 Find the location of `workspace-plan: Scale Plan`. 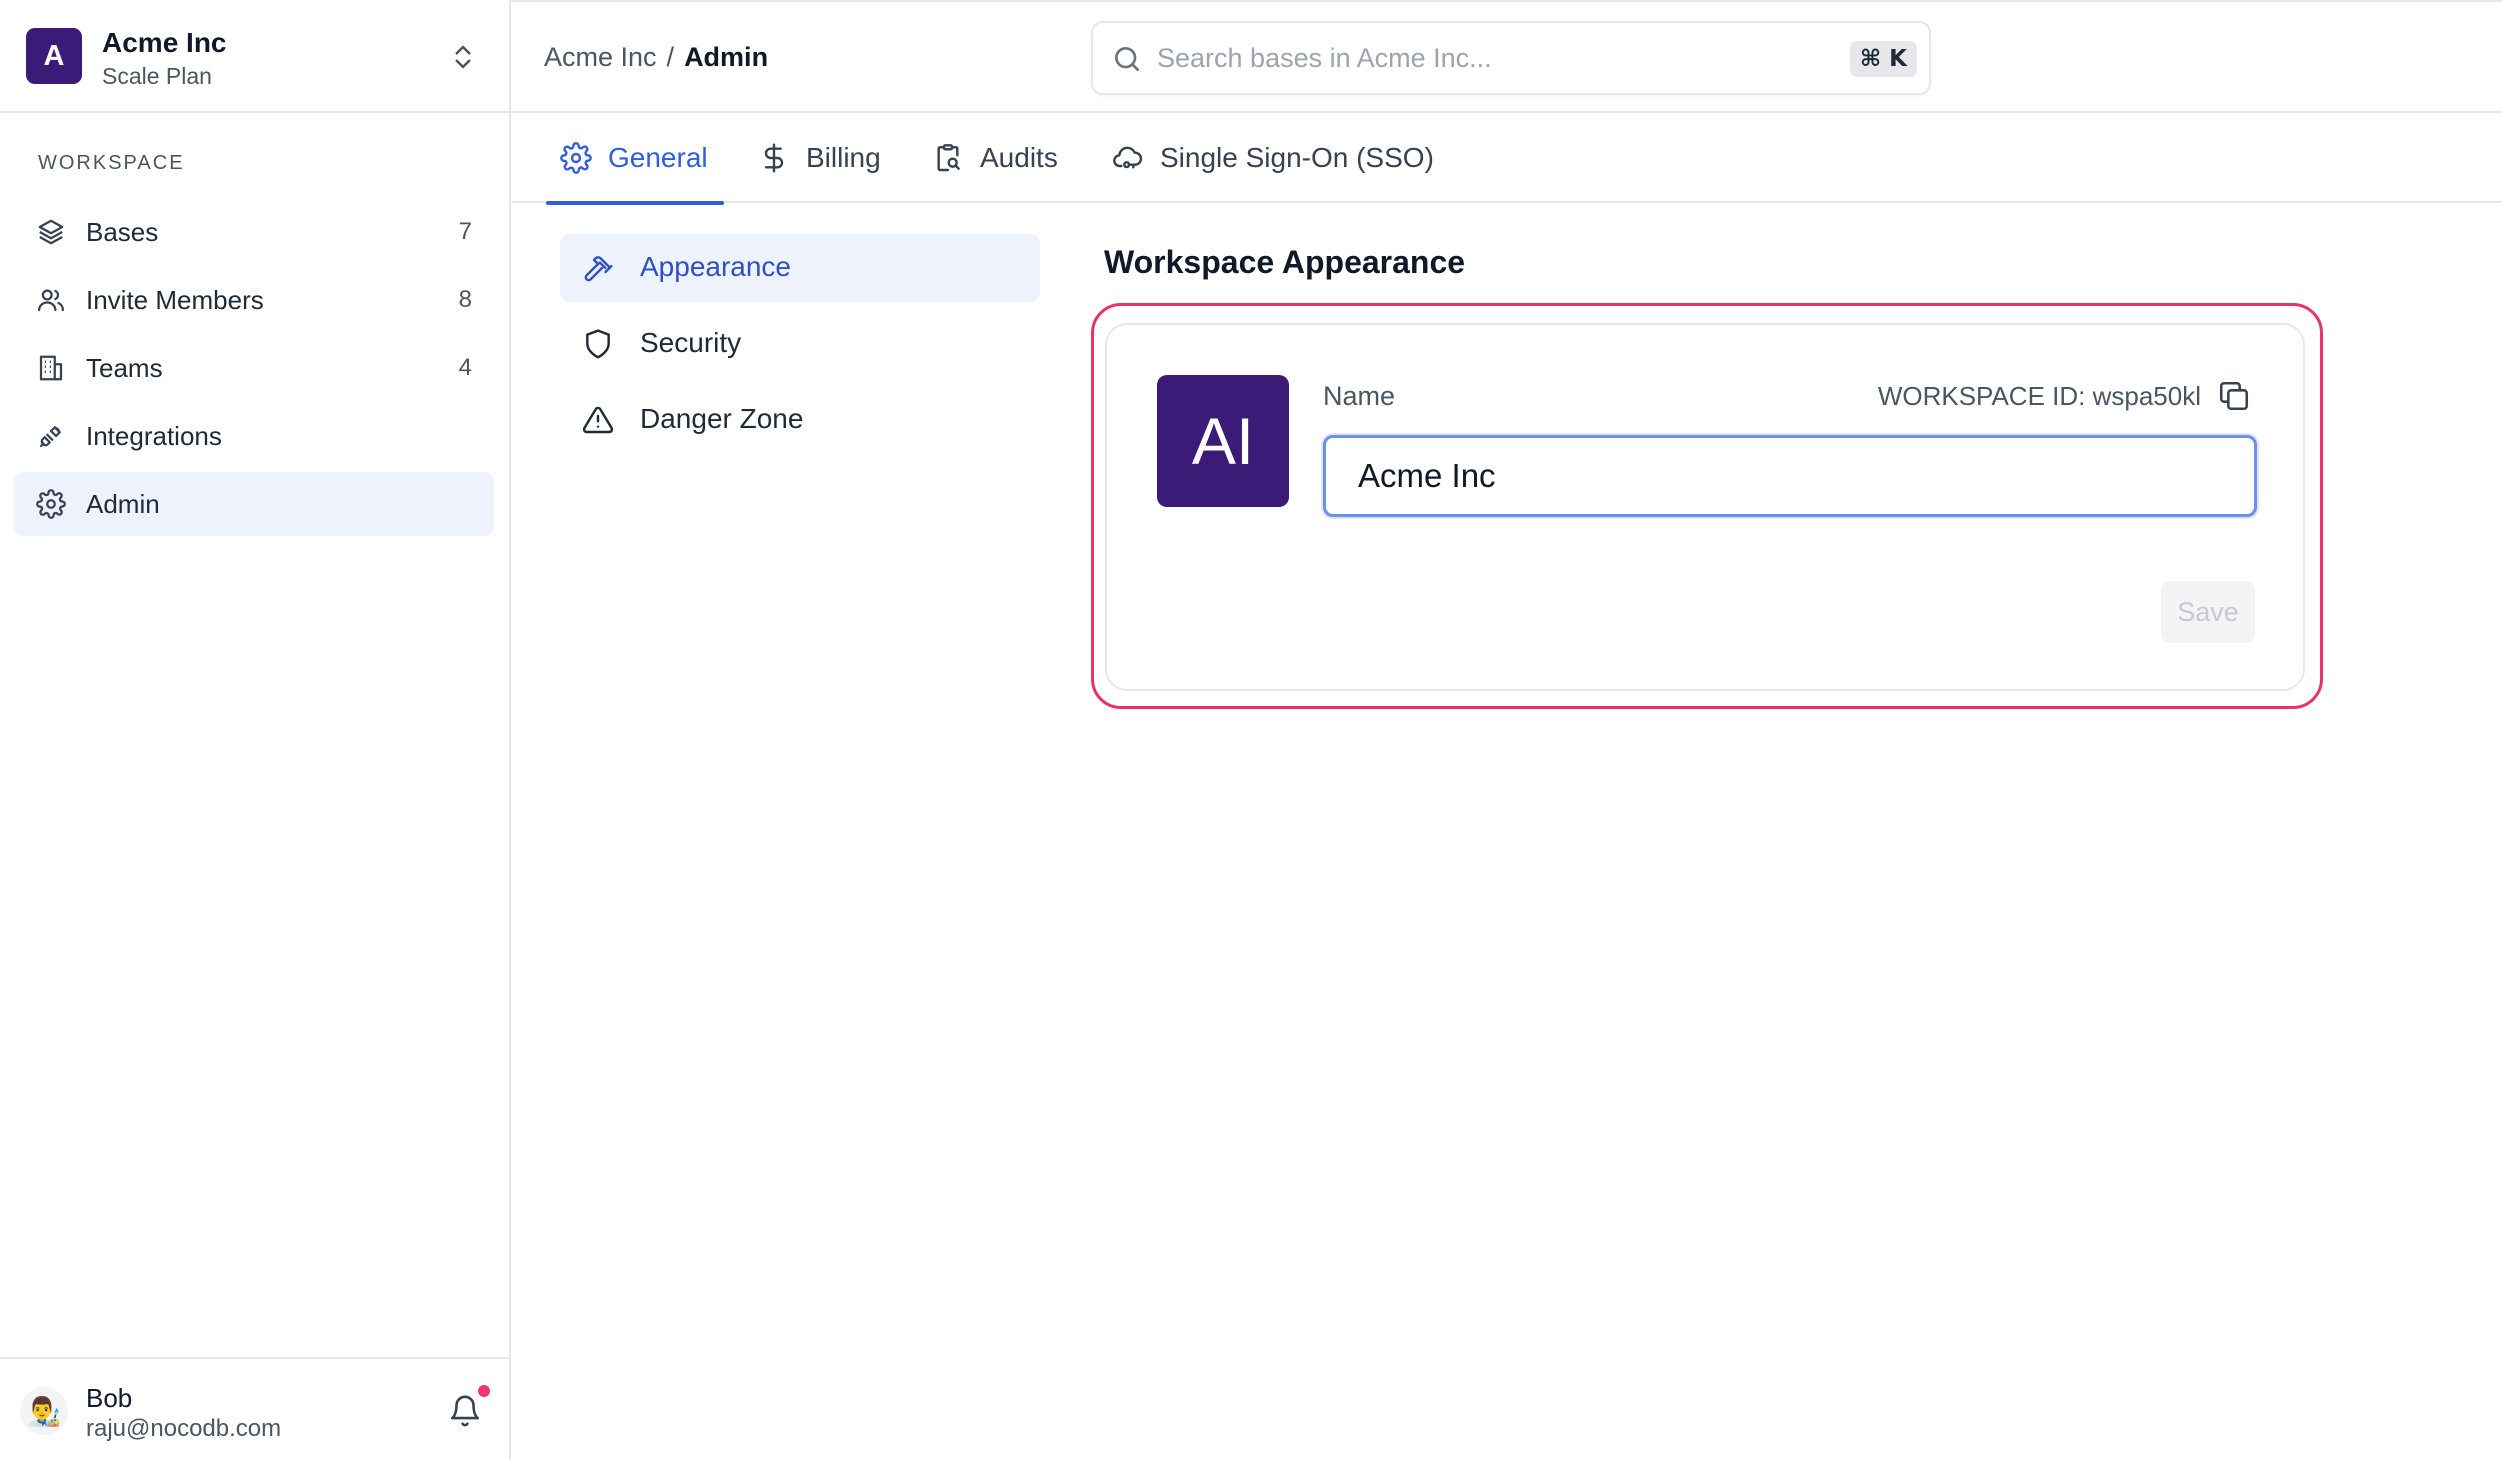

workspace-plan: Scale Plan is located at coordinates (157, 76).